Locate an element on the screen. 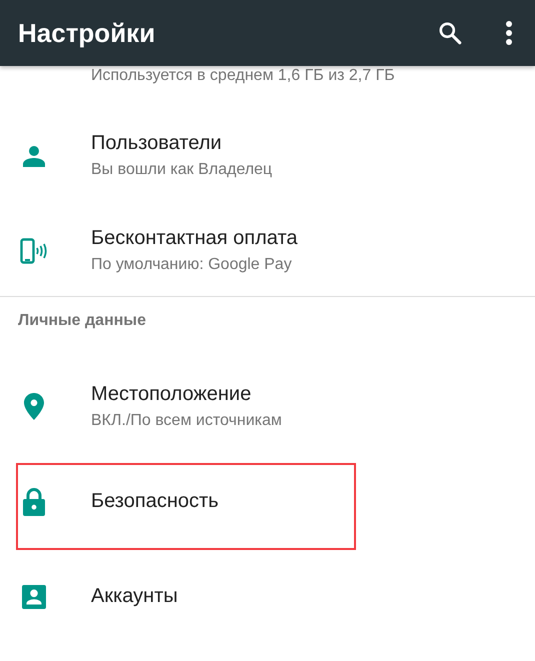 The height and width of the screenshot is (661, 535). settings-item: Аккаунты is located at coordinates (267, 596).